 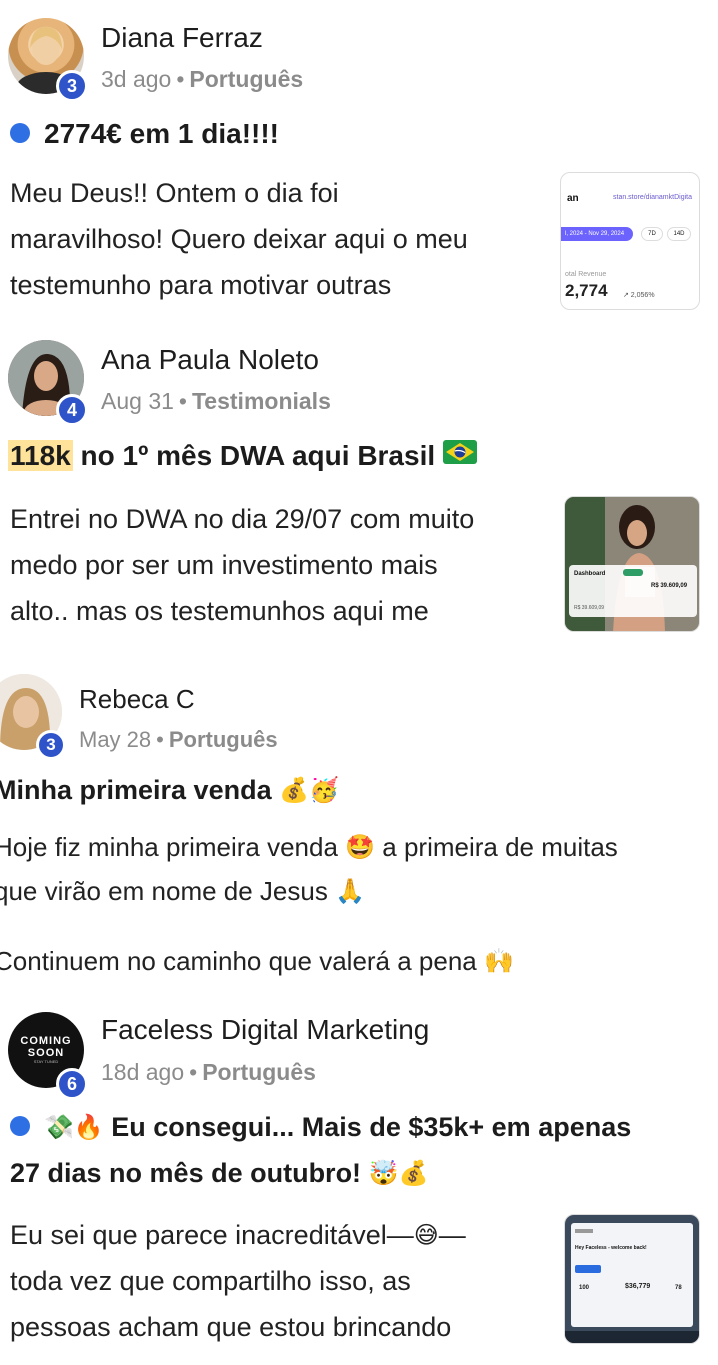 What do you see at coordinates (590, 574) in the screenshot?
I see `thumb-dashboard-title: Dashboard` at bounding box center [590, 574].